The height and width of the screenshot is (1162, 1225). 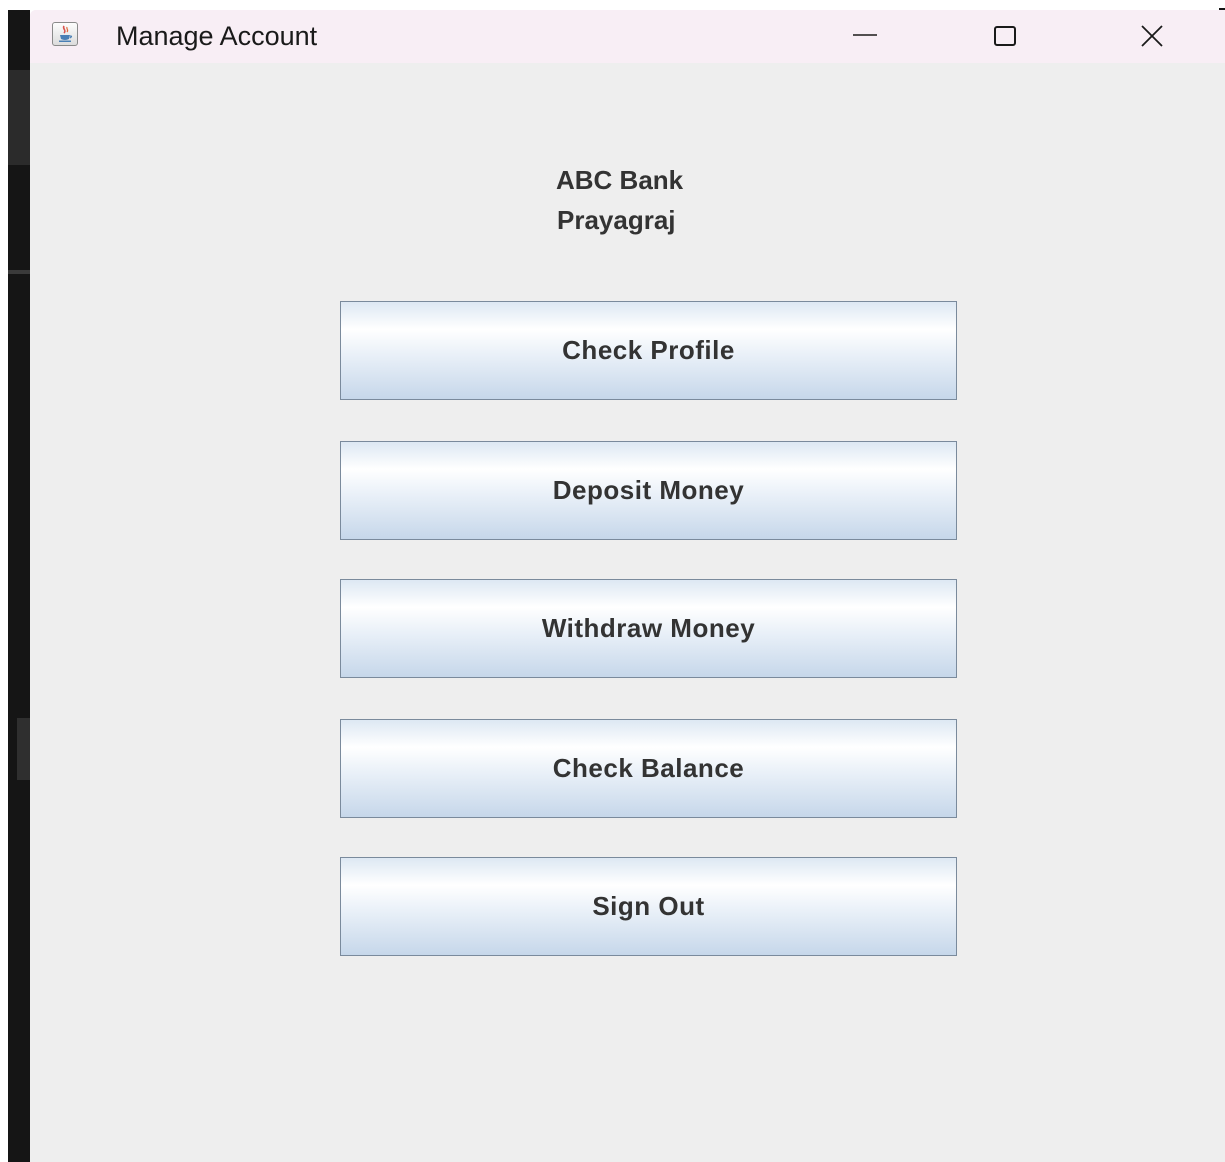 I want to click on background-desktop, so click(x=15, y=581).